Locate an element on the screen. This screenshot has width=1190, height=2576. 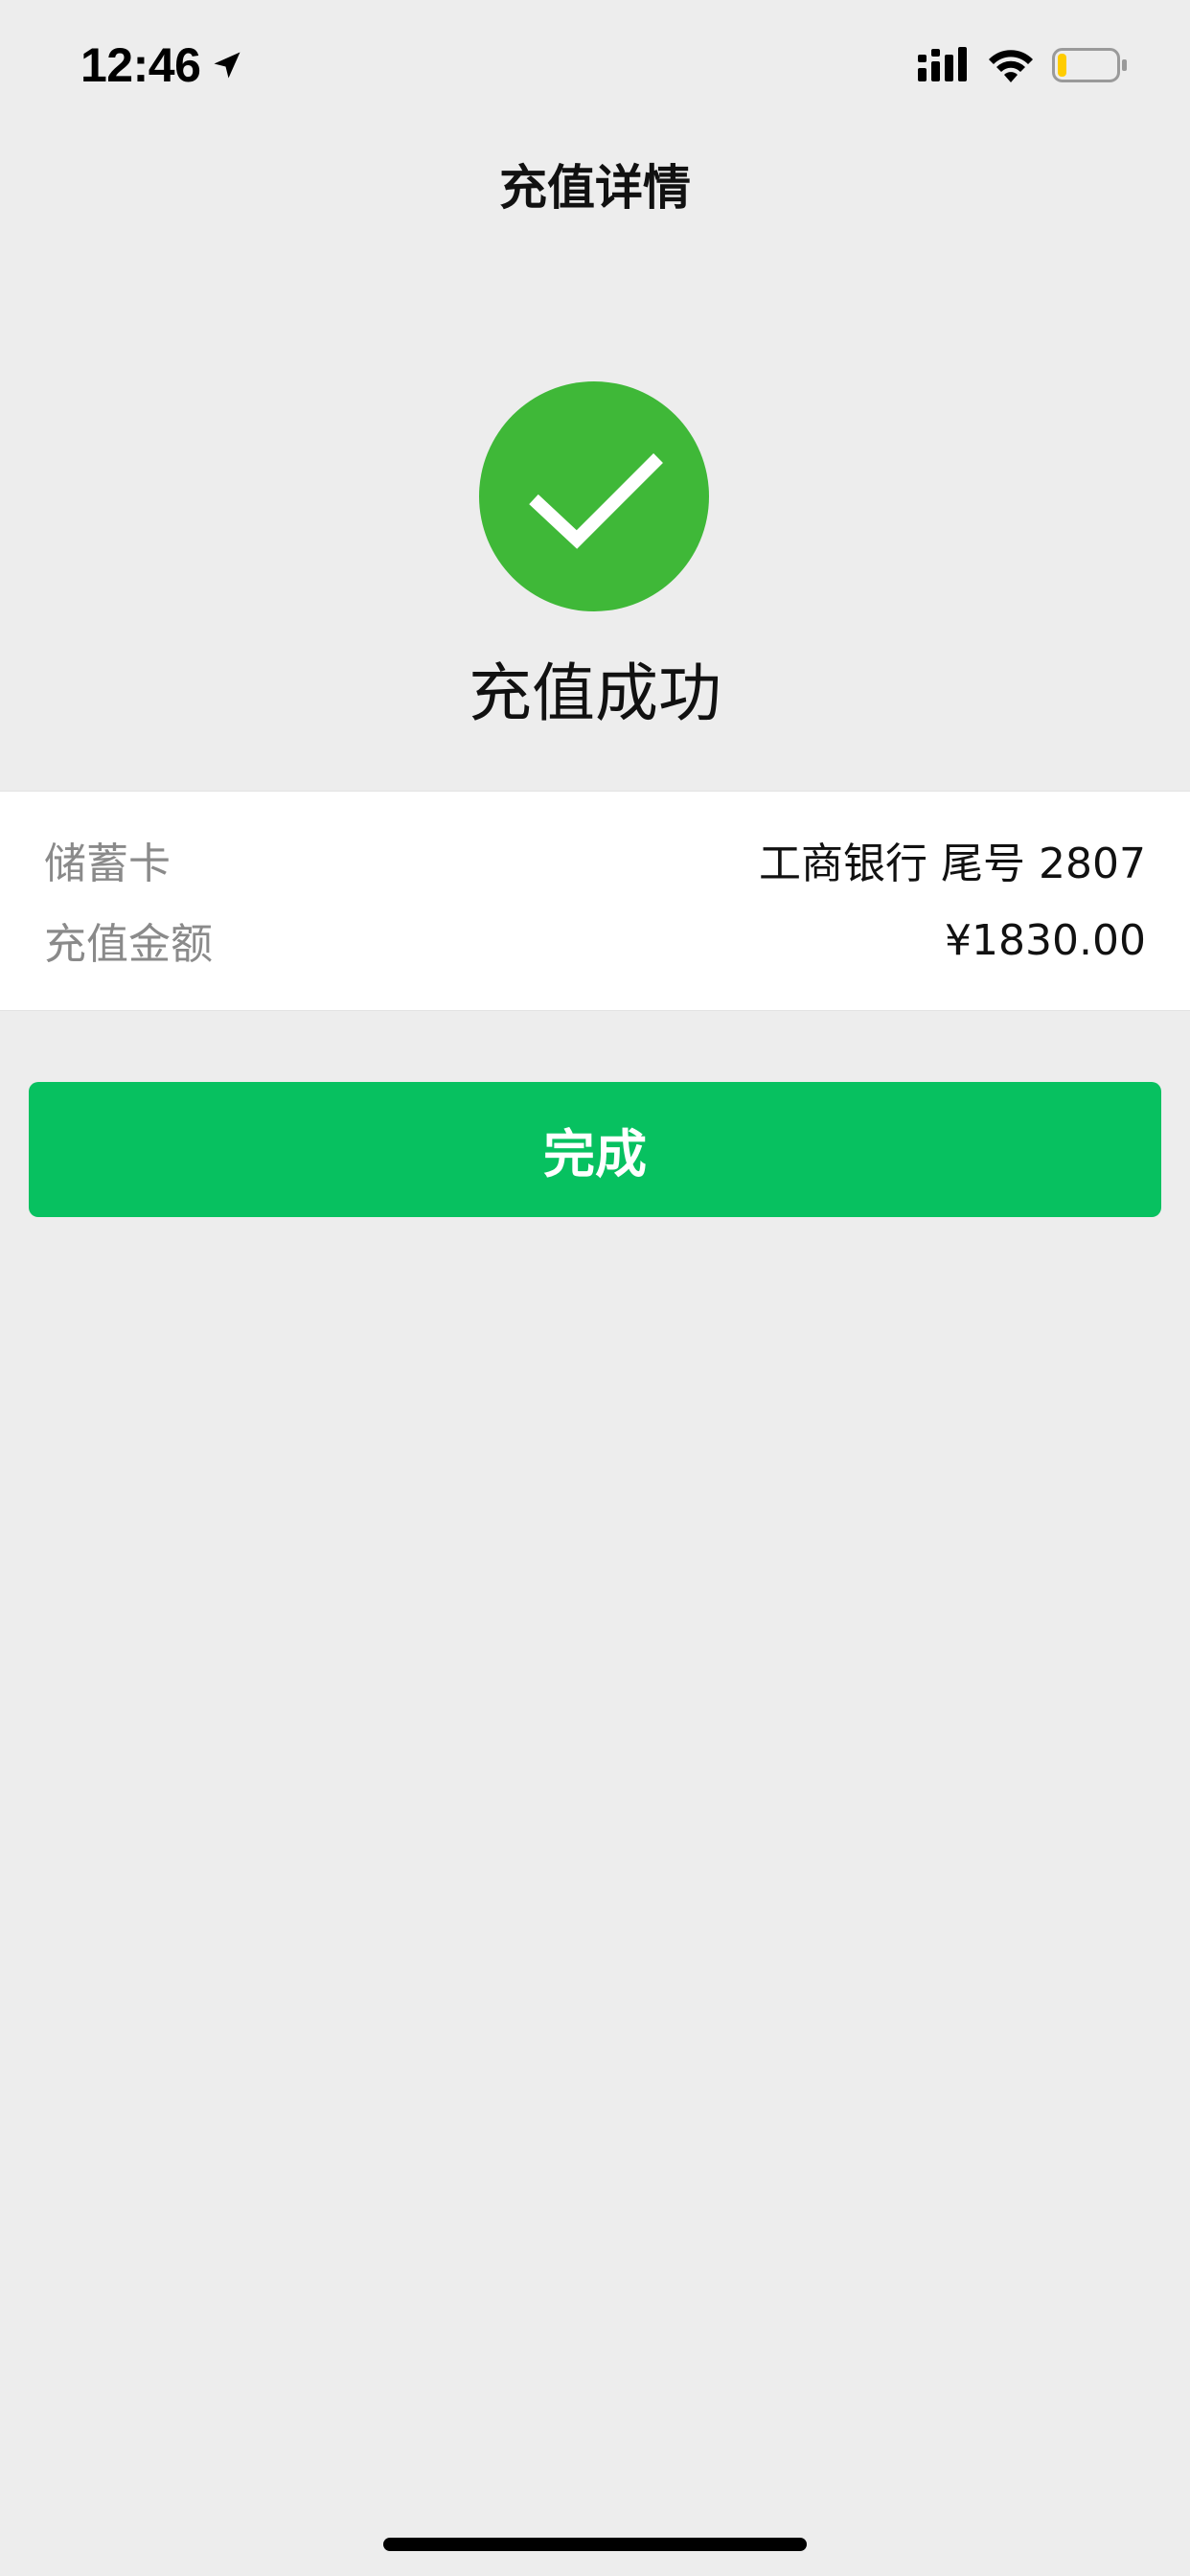
status-icons is located at coordinates (1023, 65).